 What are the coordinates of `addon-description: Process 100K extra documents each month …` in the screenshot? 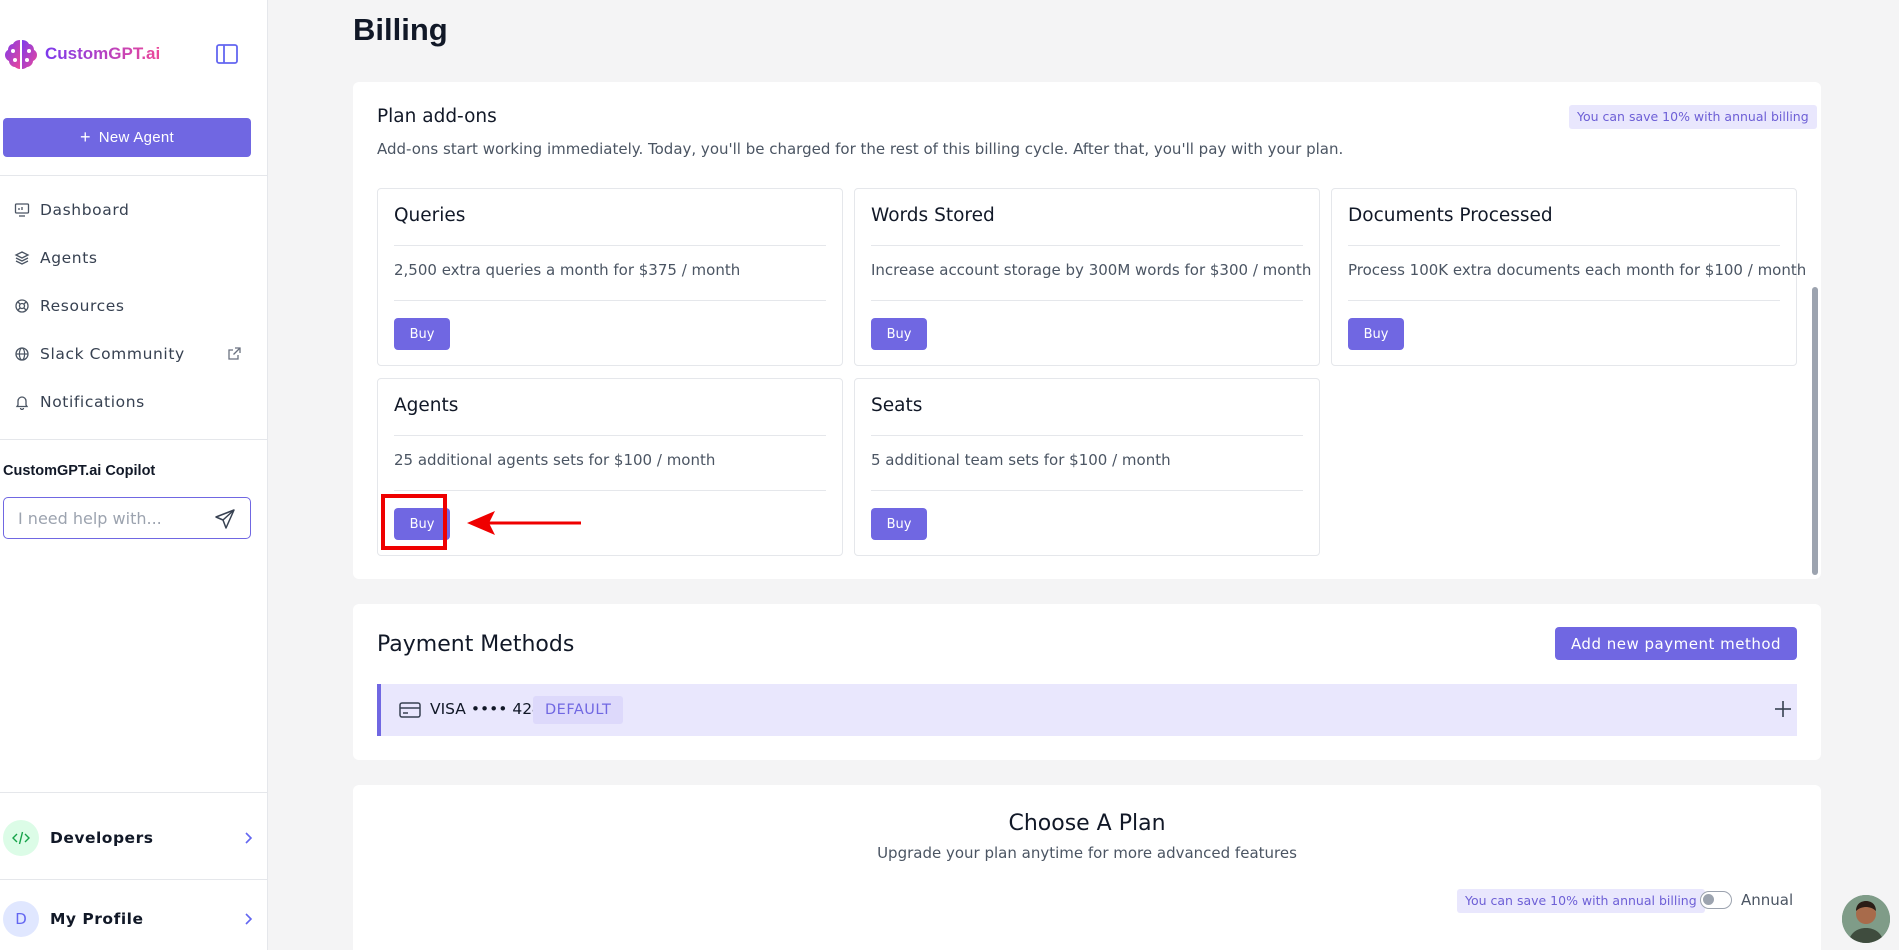 It's located at (1577, 270).